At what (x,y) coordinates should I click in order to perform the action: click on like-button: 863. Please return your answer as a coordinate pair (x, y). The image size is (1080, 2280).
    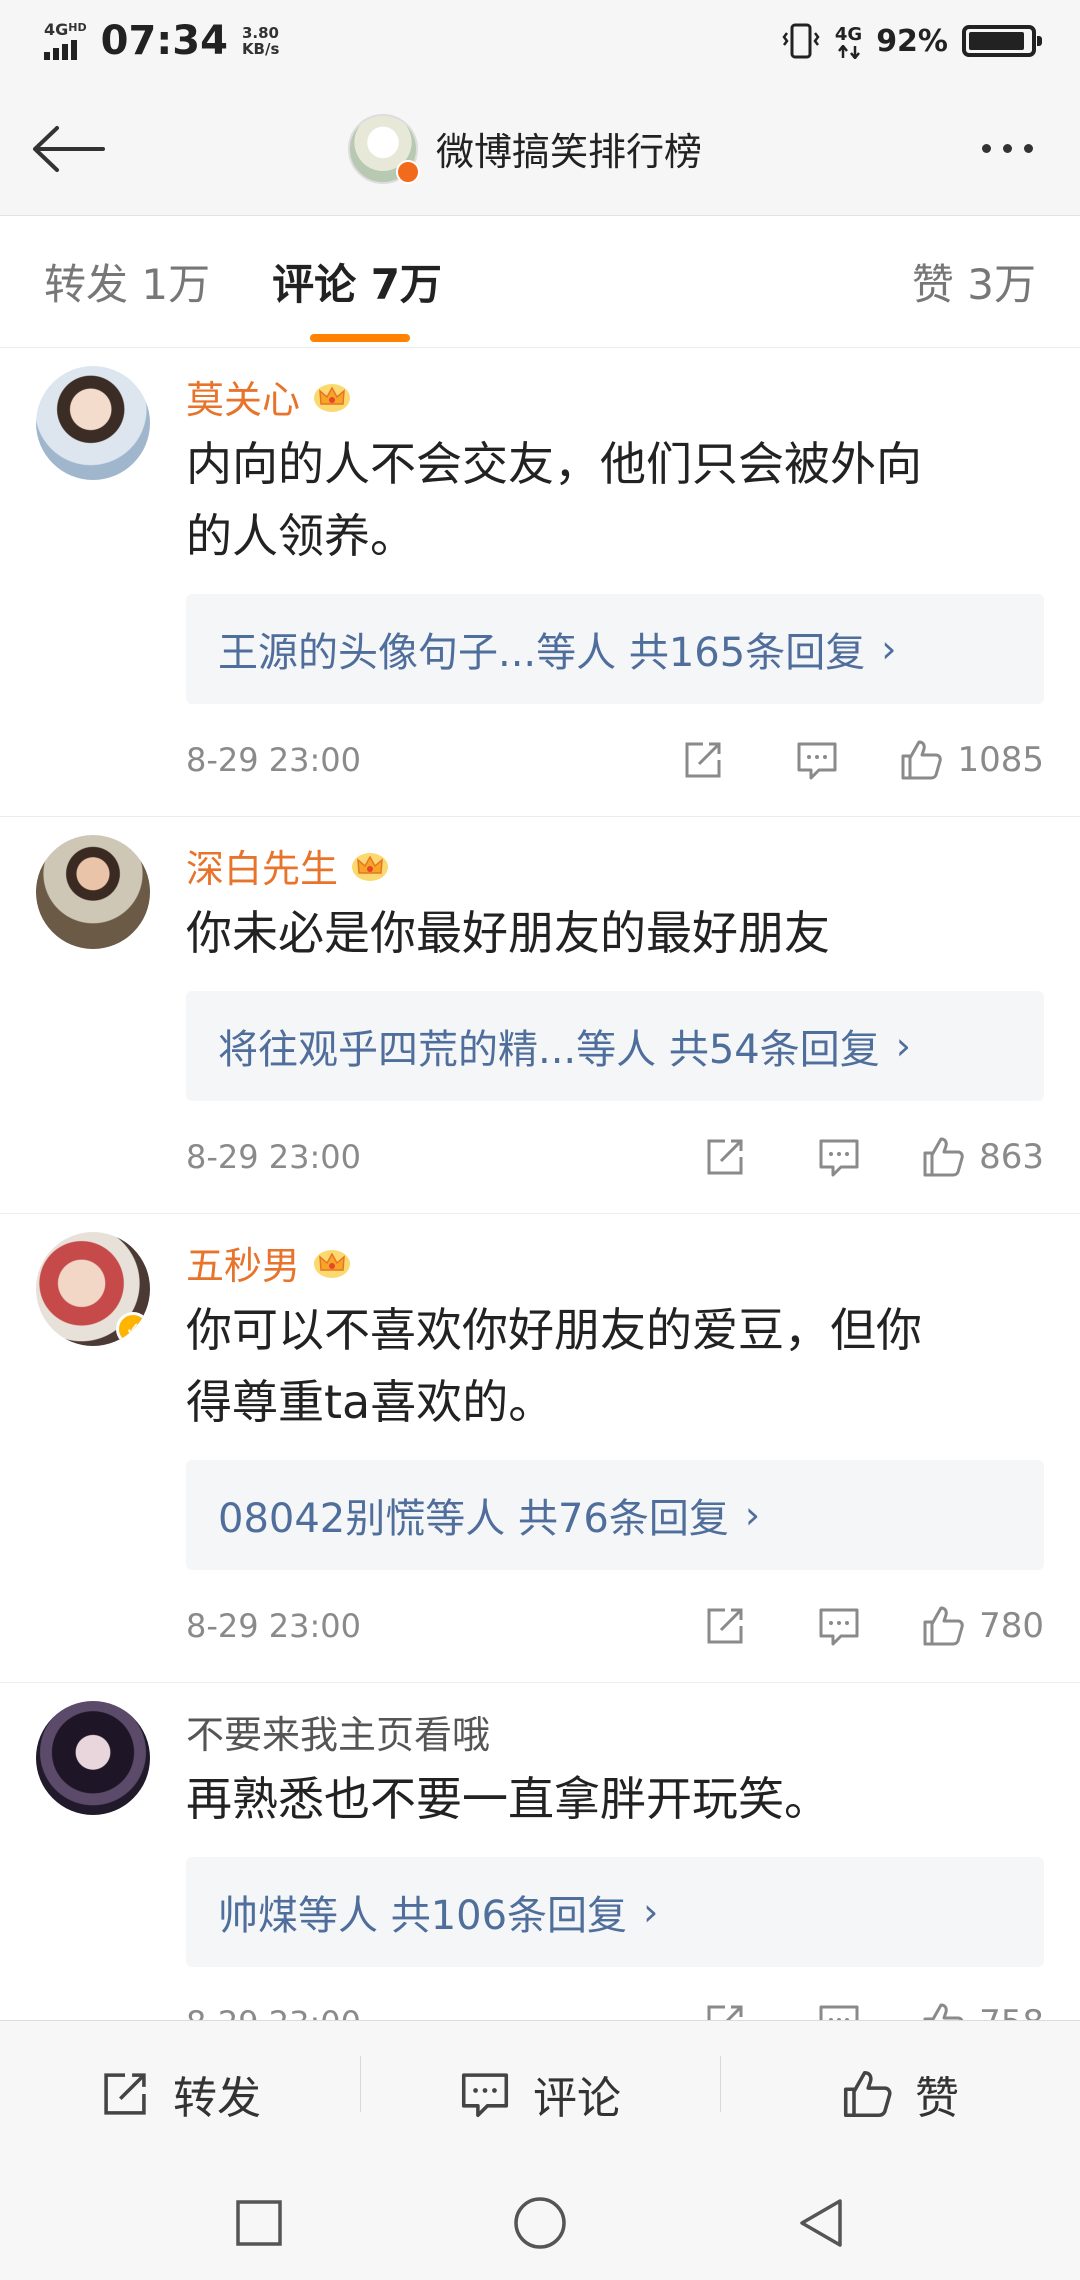
    Looking at the image, I should click on (982, 1157).